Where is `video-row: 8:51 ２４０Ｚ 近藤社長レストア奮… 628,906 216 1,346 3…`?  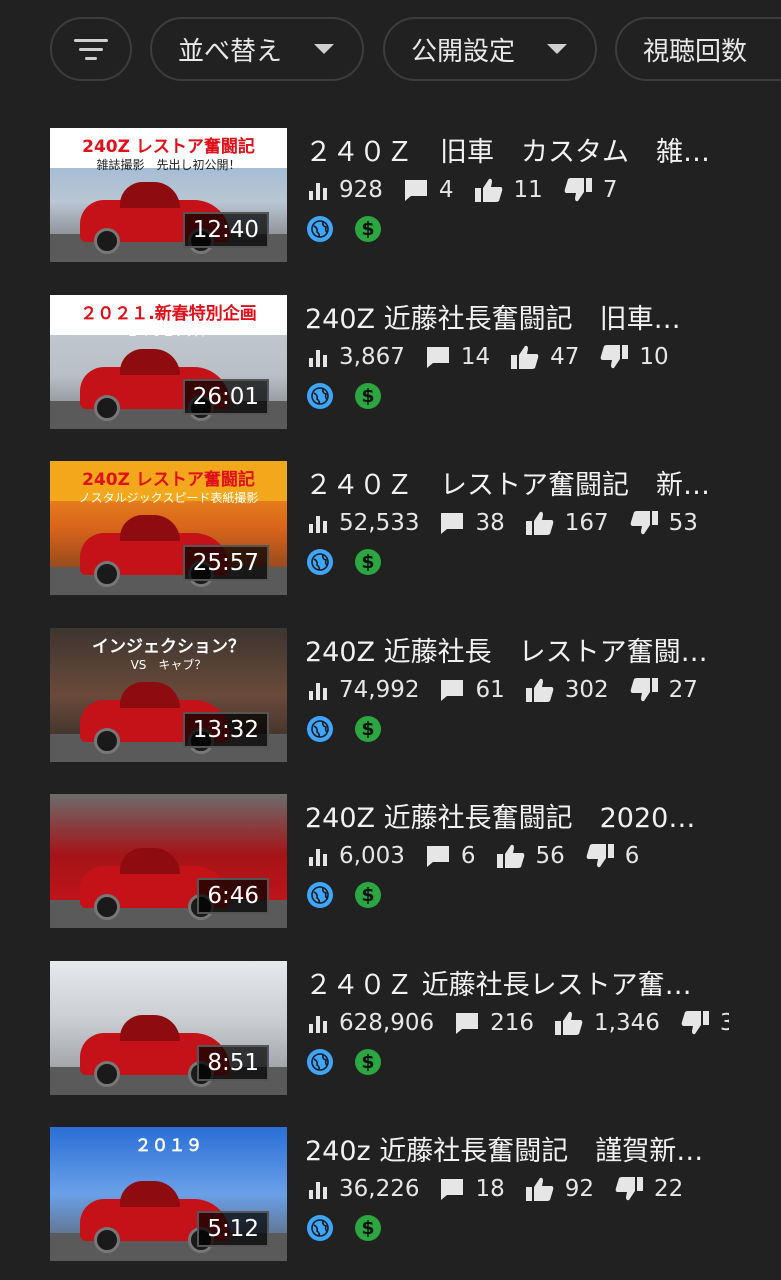 video-row: 8:51 ２４０Ｚ 近藤社長レストア奮… 628,906 216 1,346 3… is located at coordinates (390, 1030).